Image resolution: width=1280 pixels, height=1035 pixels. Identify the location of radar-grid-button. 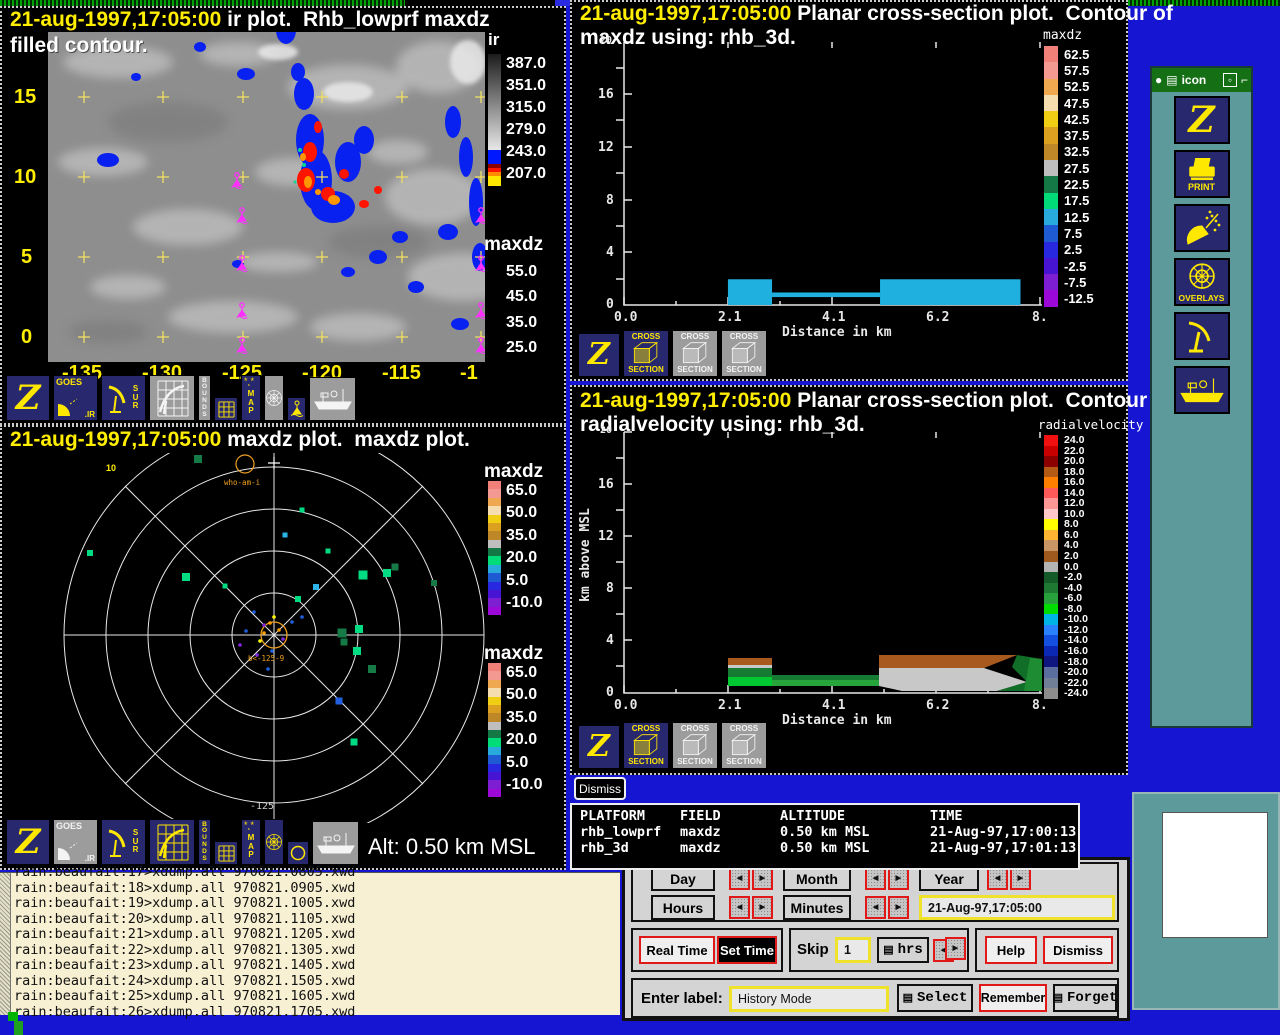
(172, 398).